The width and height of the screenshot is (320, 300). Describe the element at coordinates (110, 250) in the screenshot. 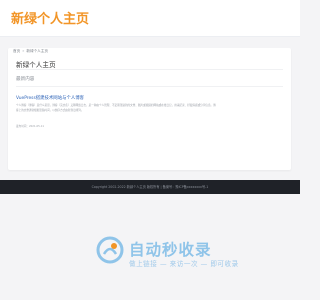

I see `watermark-logo-icon` at that location.